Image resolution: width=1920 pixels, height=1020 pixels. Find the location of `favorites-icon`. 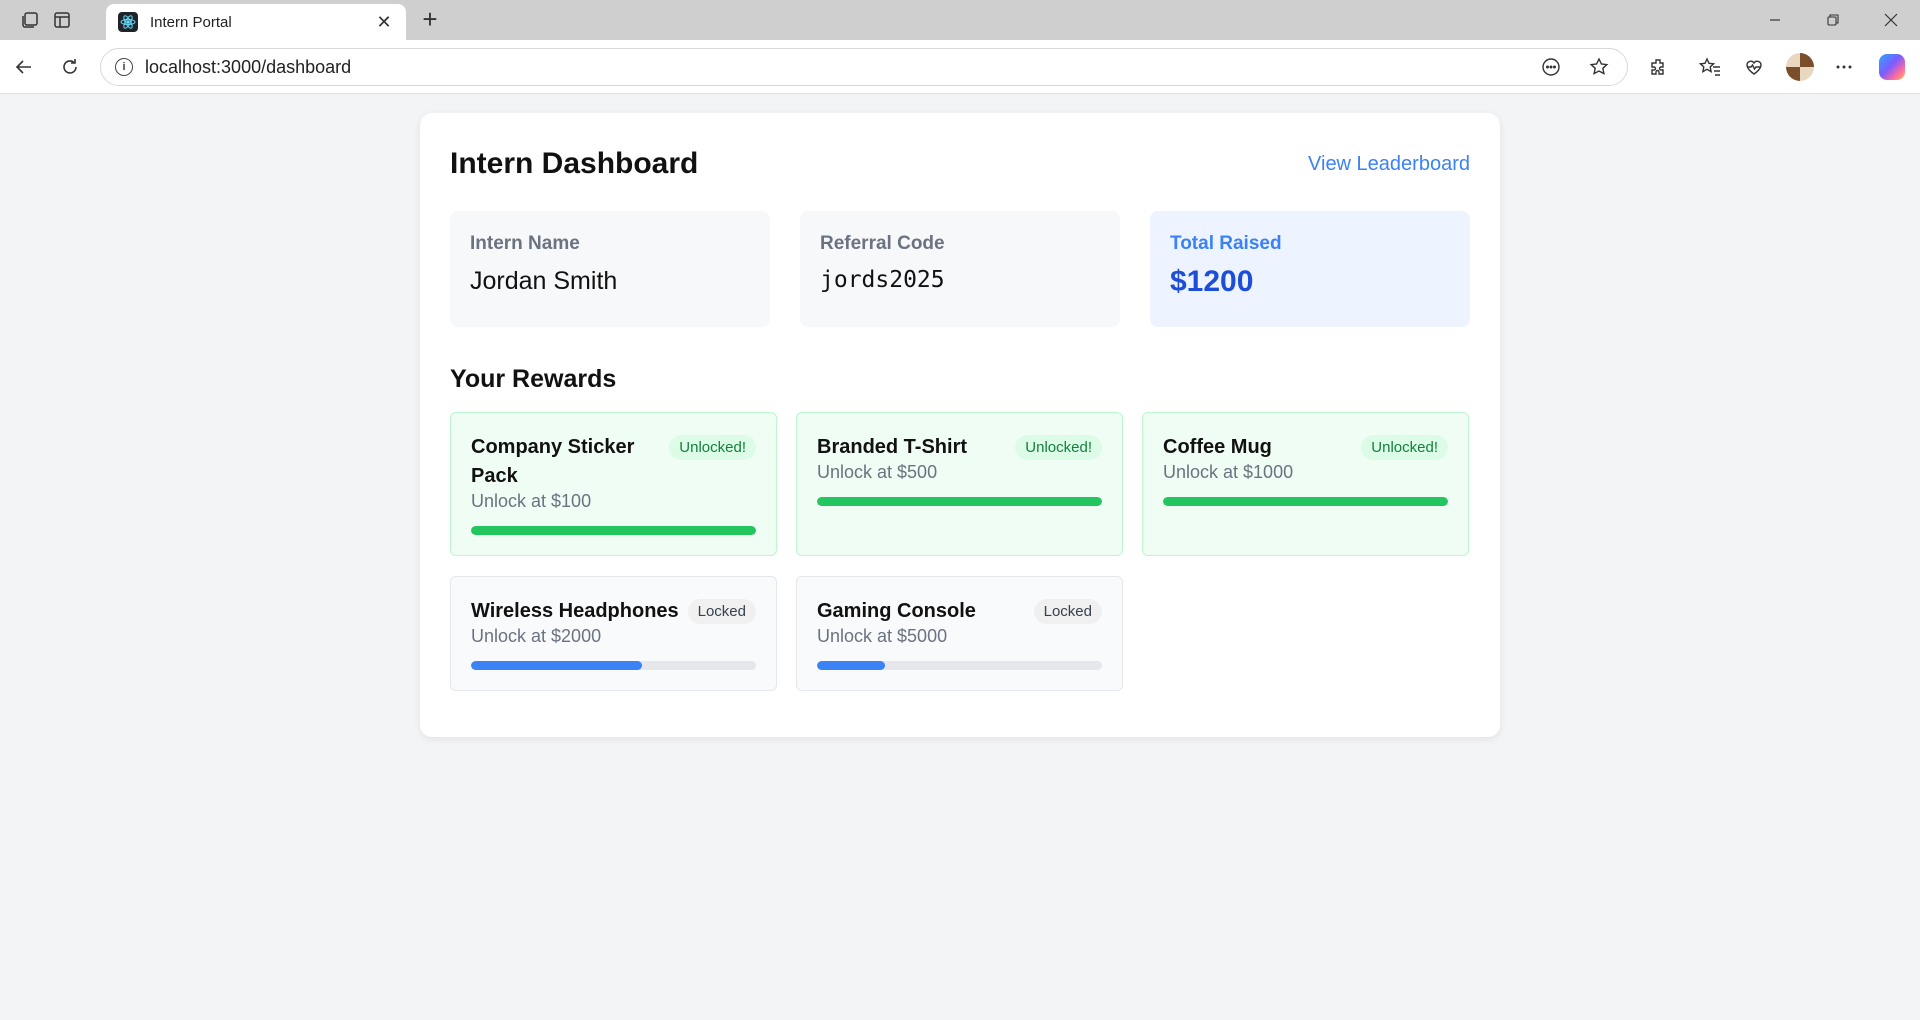

favorites-icon is located at coordinates (1710, 67).